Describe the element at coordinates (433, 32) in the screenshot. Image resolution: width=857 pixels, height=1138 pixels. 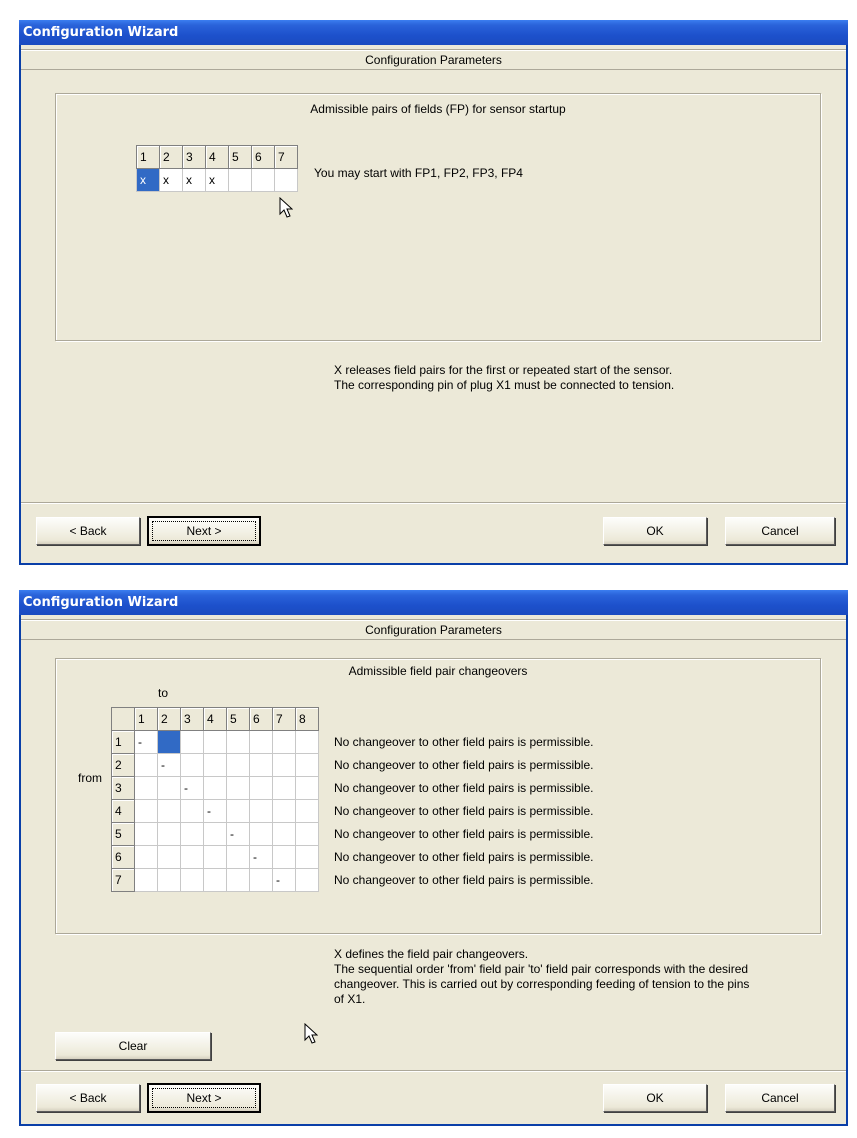
I see `title-bar: Configuration Wizard` at that location.